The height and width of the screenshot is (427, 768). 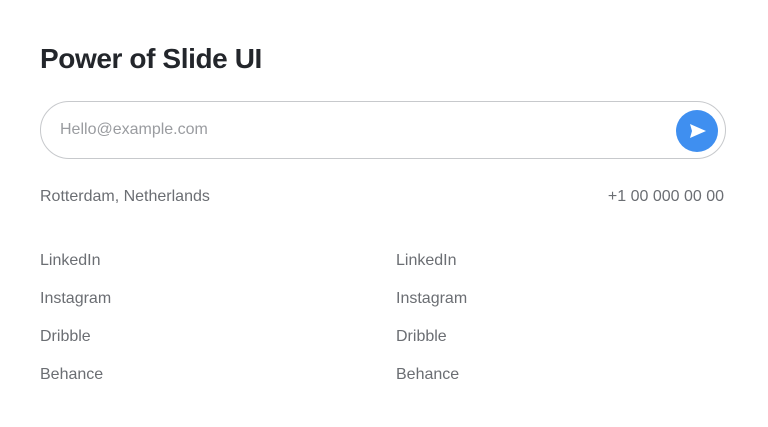 I want to click on page-title: Power of Slide UI, so click(x=151, y=58).